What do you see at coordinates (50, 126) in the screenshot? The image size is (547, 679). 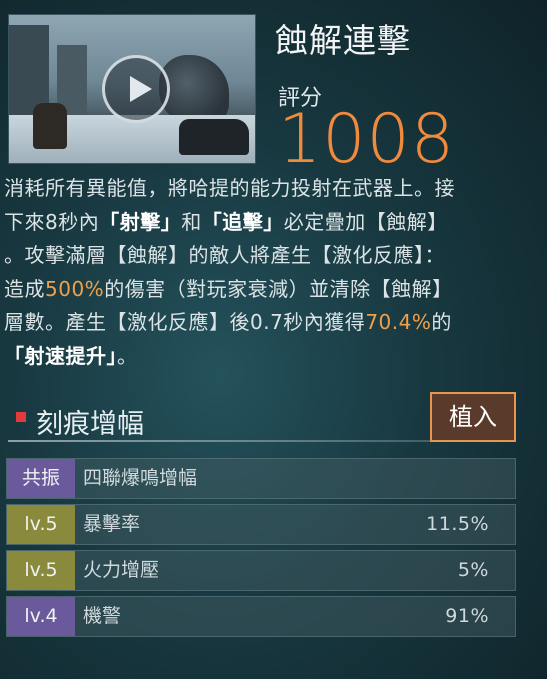 I see `soldier-figure` at bounding box center [50, 126].